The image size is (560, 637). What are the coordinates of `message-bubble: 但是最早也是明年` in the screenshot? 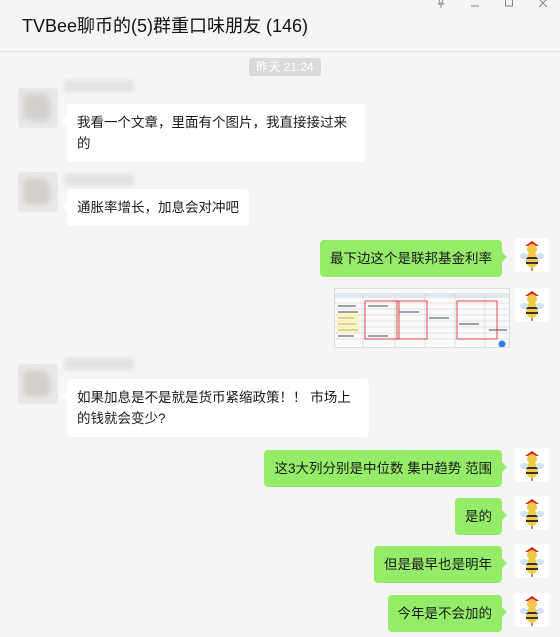 It's located at (440, 564).